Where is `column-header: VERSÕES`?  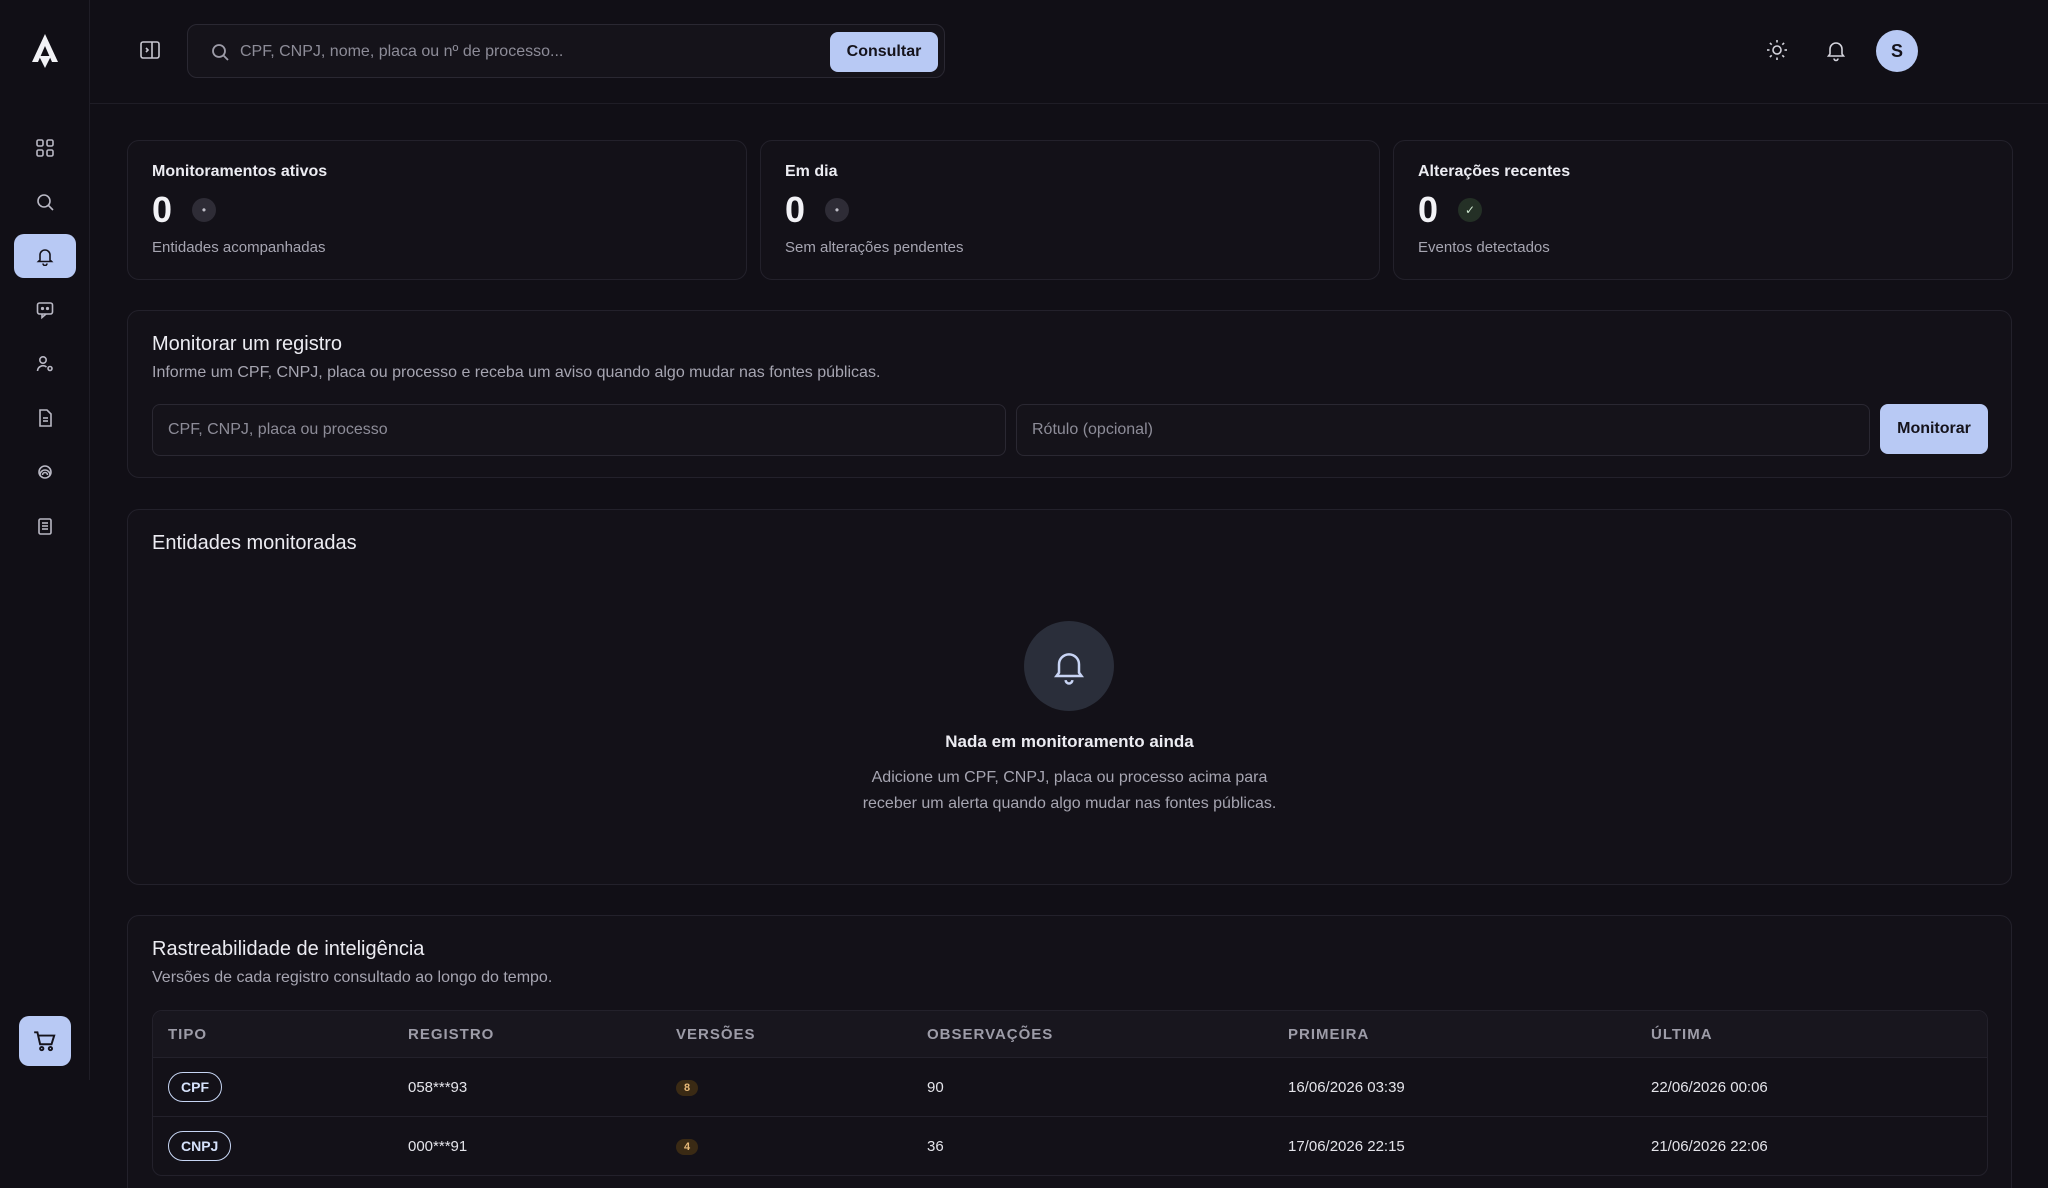
column-header: VERSÕES is located at coordinates (716, 1034).